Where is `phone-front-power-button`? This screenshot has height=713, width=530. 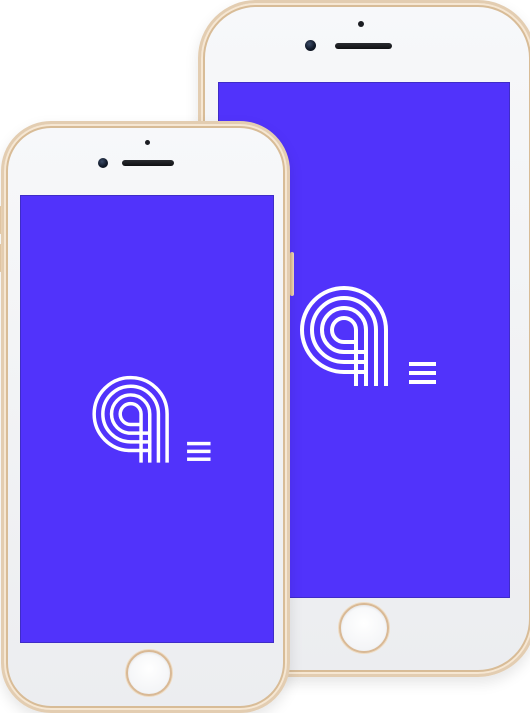
phone-front-power-button is located at coordinates (292, 274).